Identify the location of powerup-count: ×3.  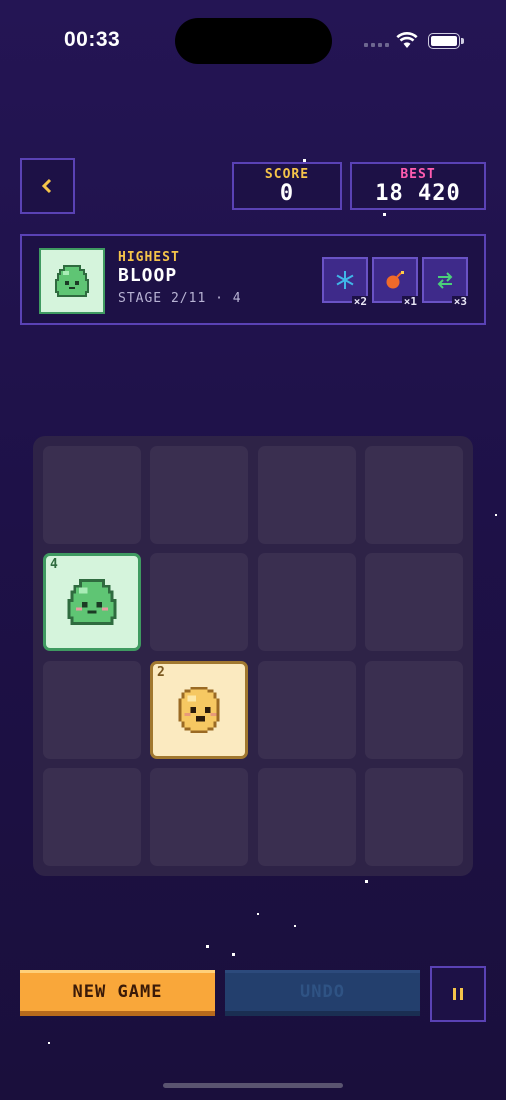
(460, 301).